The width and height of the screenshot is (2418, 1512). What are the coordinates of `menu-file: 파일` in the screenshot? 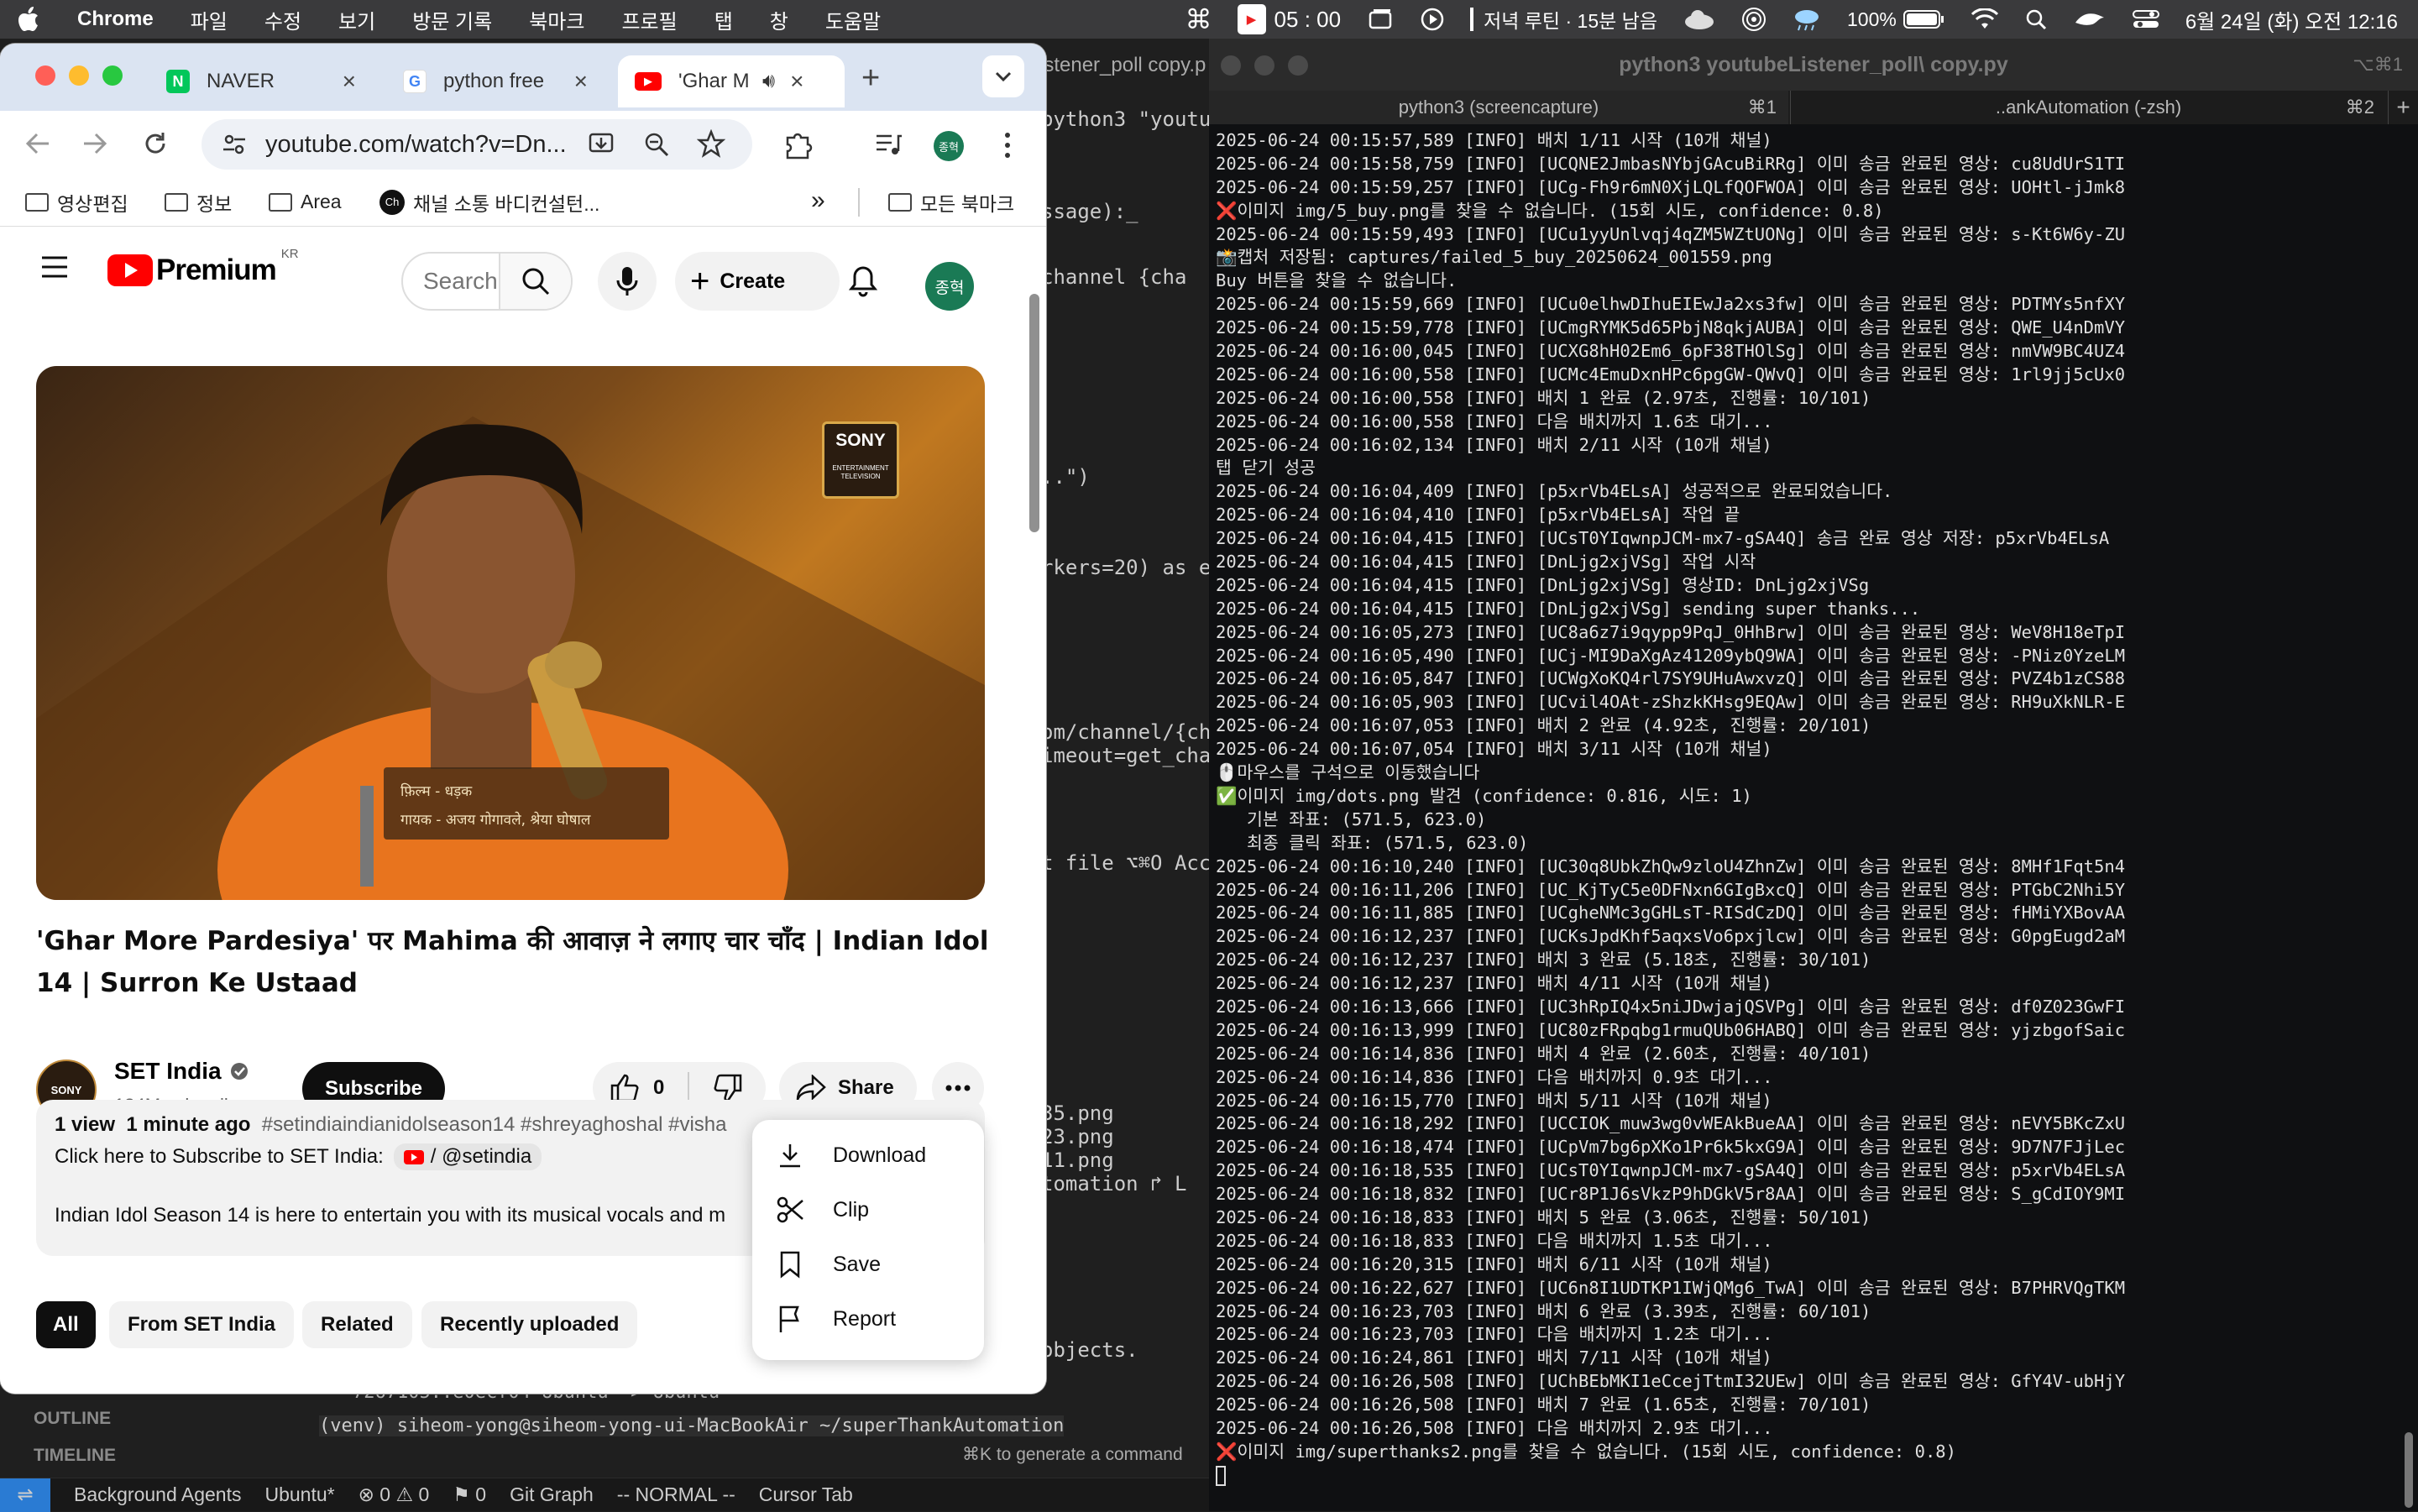 It's located at (209, 19).